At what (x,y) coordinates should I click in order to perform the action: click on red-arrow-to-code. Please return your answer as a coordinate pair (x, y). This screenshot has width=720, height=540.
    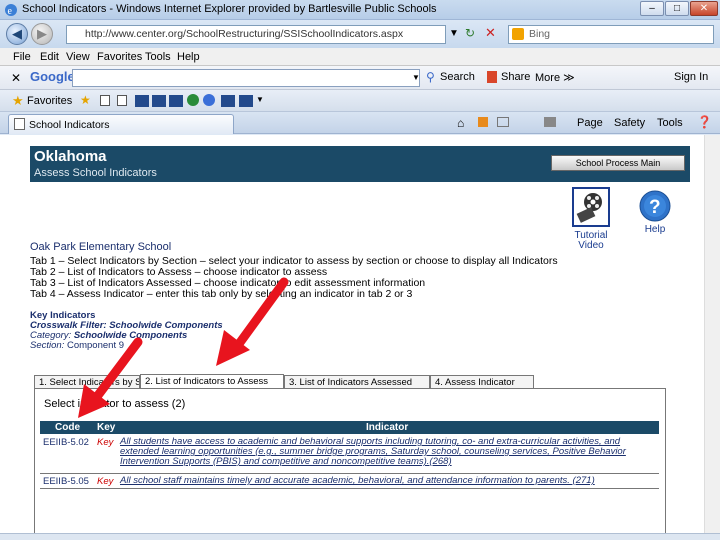
    Looking at the image, I should click on (110, 377).